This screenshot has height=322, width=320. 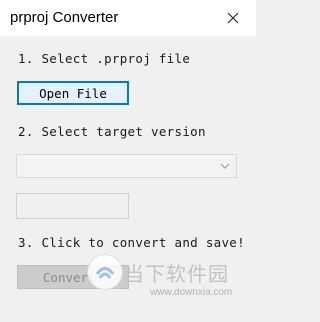 I want to click on step3-label: 3. Click to convert and save!, so click(x=131, y=242).